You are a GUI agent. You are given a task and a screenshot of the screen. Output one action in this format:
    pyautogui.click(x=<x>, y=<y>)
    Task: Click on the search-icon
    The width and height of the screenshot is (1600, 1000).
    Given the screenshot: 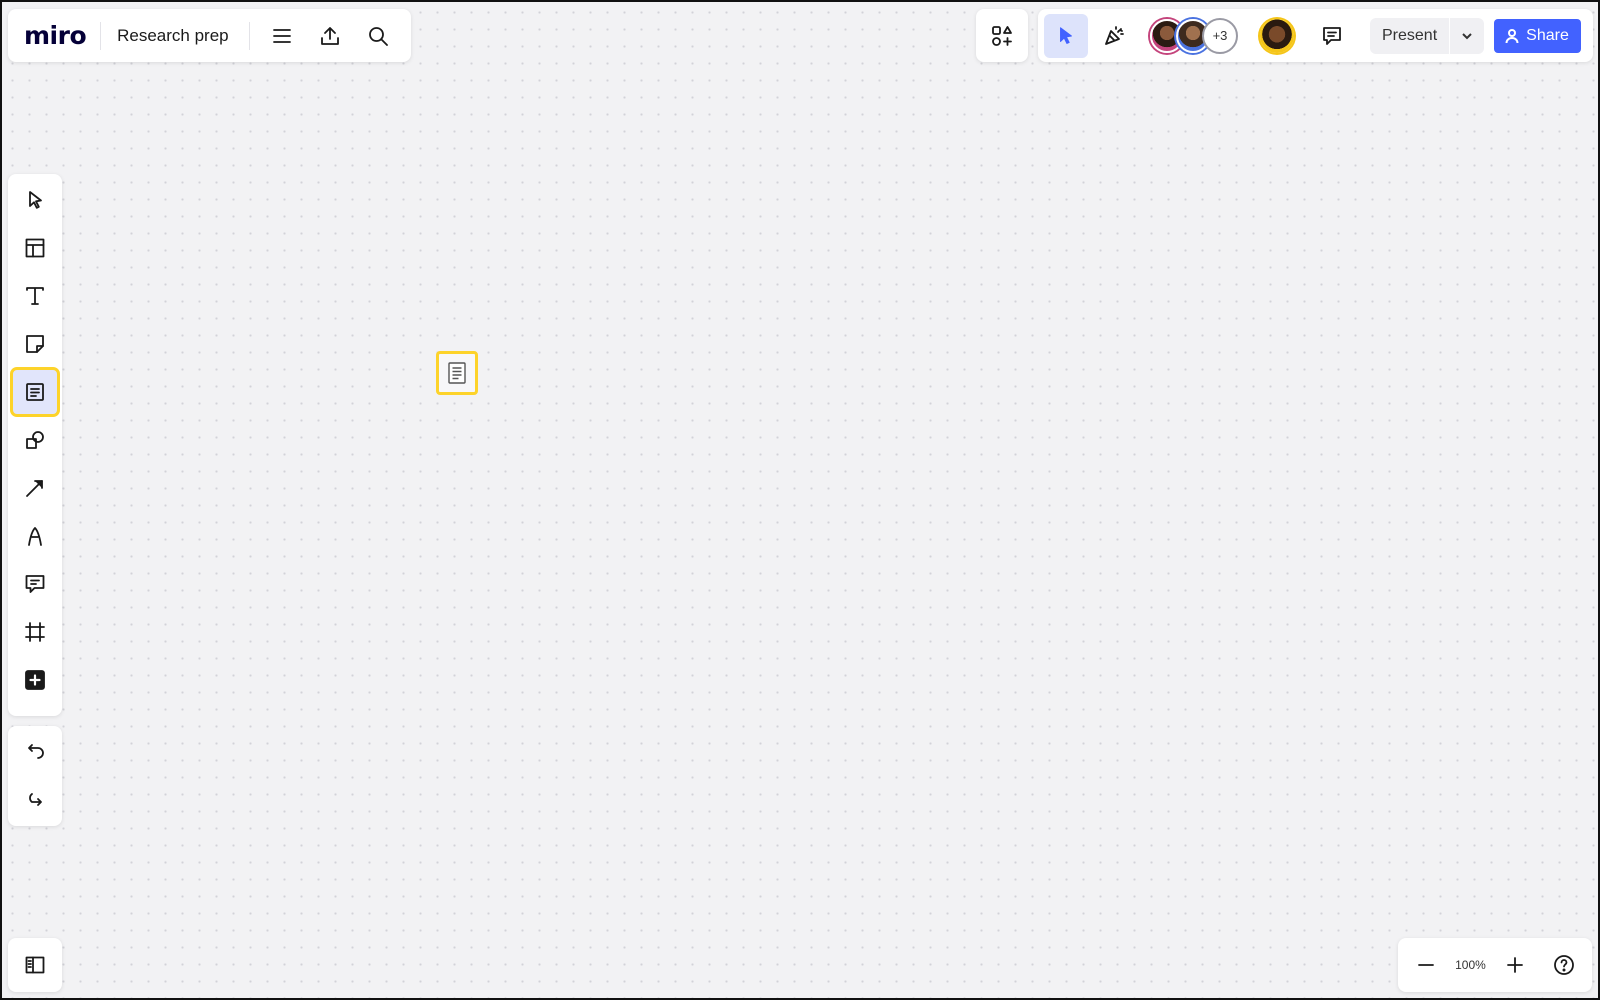 What is the action you would take?
    pyautogui.click(x=378, y=36)
    